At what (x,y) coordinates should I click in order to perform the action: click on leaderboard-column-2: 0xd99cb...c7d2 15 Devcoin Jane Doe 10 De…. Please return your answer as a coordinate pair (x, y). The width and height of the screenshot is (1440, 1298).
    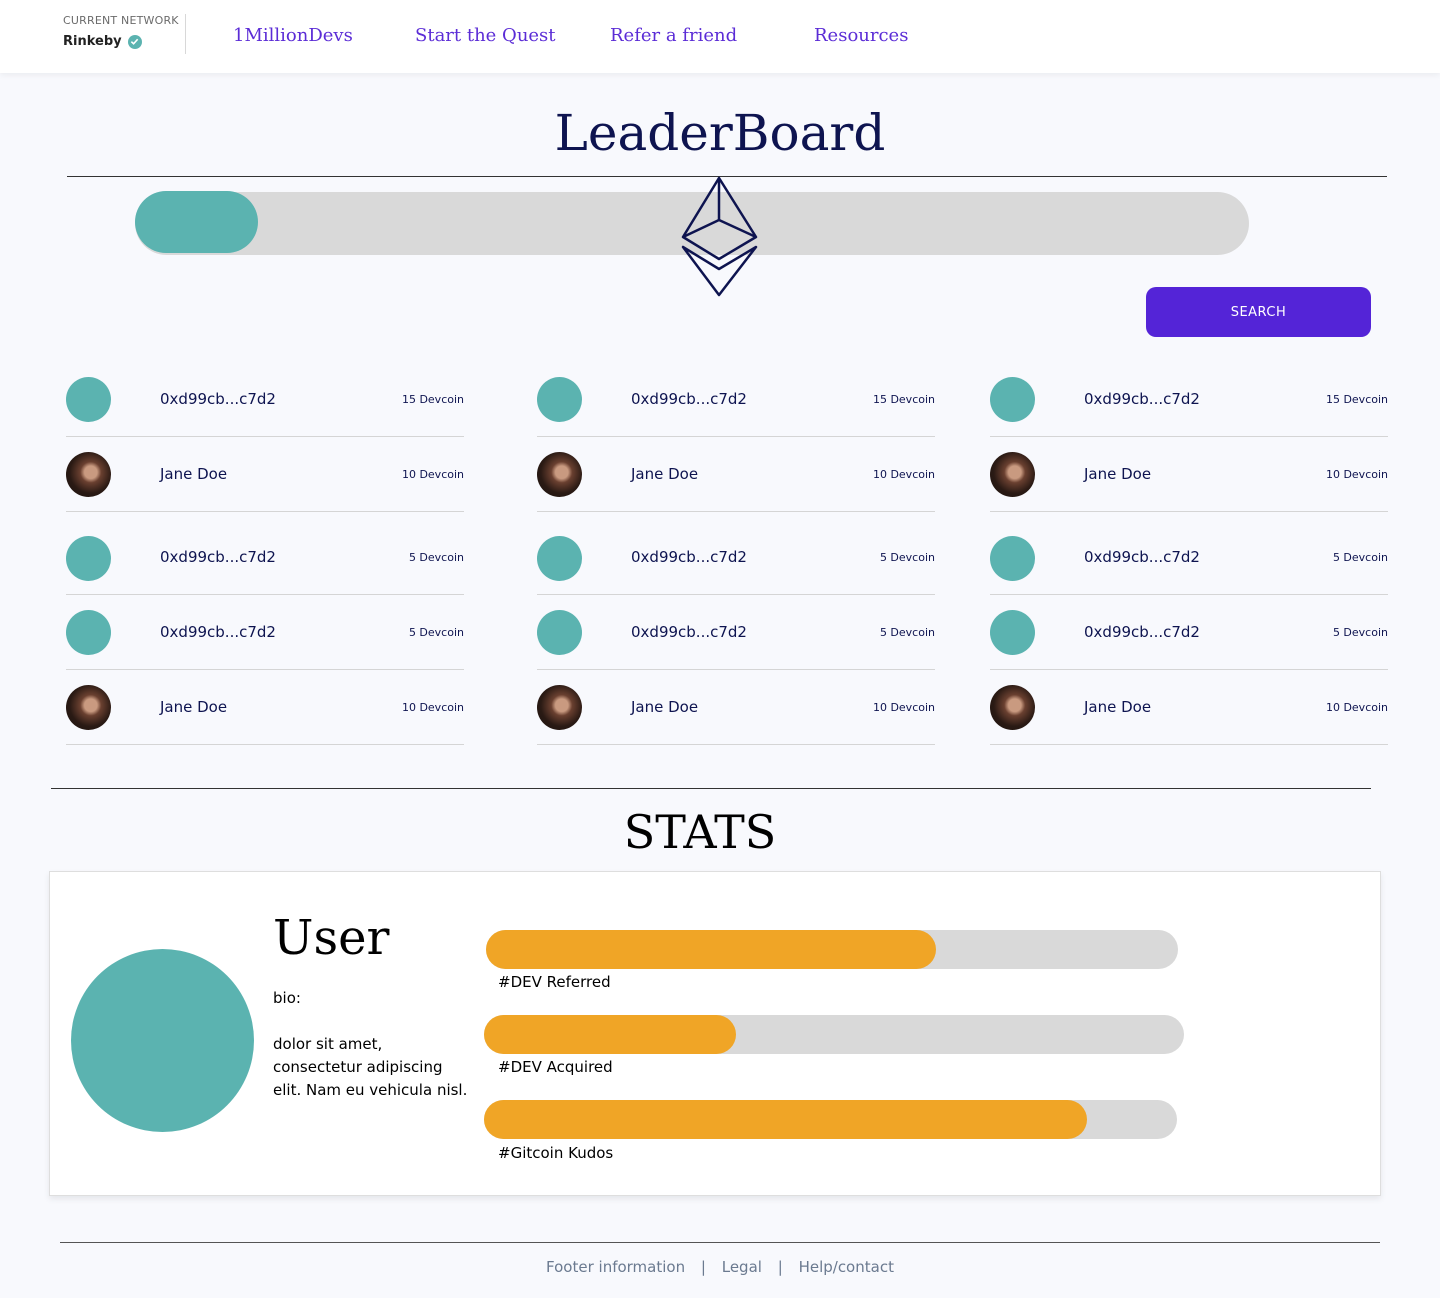
    Looking at the image, I should click on (736, 553).